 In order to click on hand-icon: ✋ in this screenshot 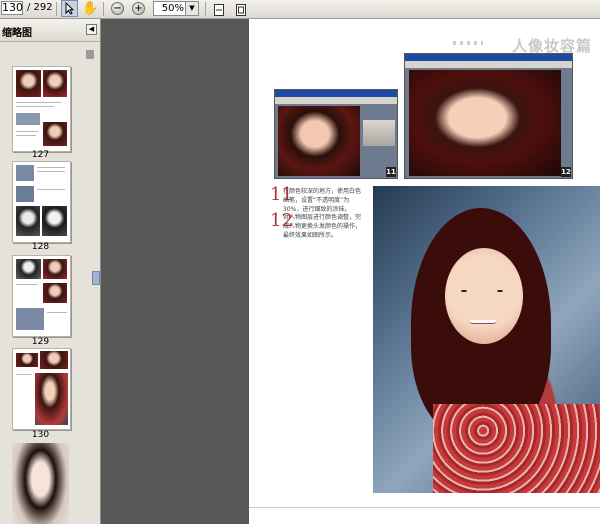, I will do `click(90, 8)`.